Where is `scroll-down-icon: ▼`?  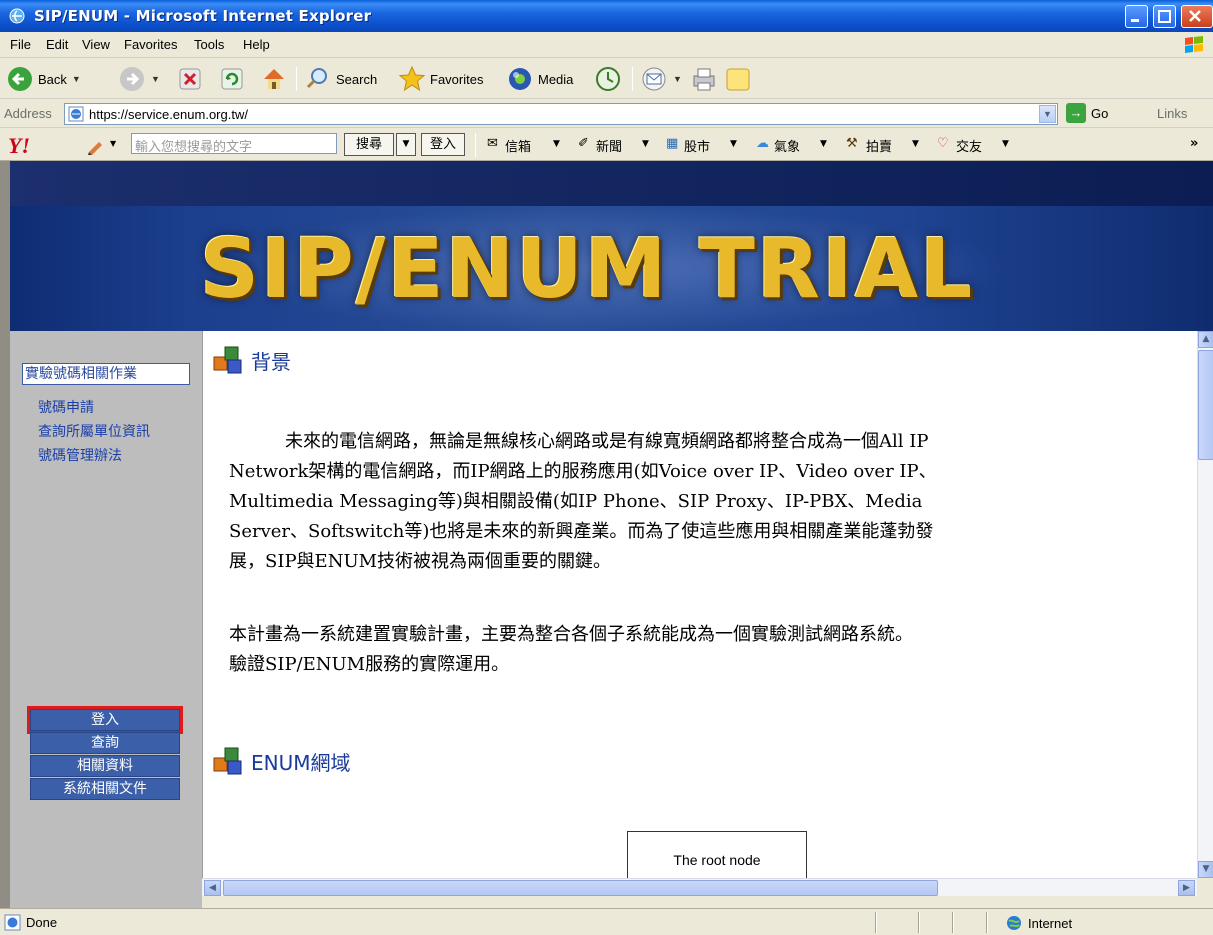 scroll-down-icon: ▼ is located at coordinates (1205, 869).